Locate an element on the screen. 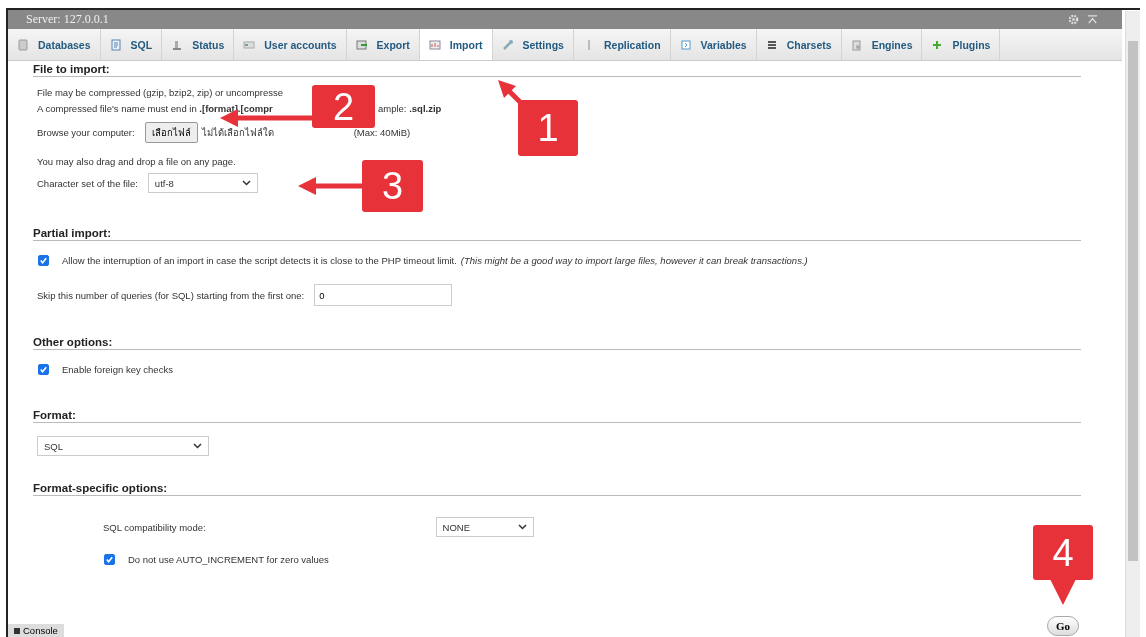 This screenshot has height=637, width=1146. go-button: Go is located at coordinates (1062, 626).